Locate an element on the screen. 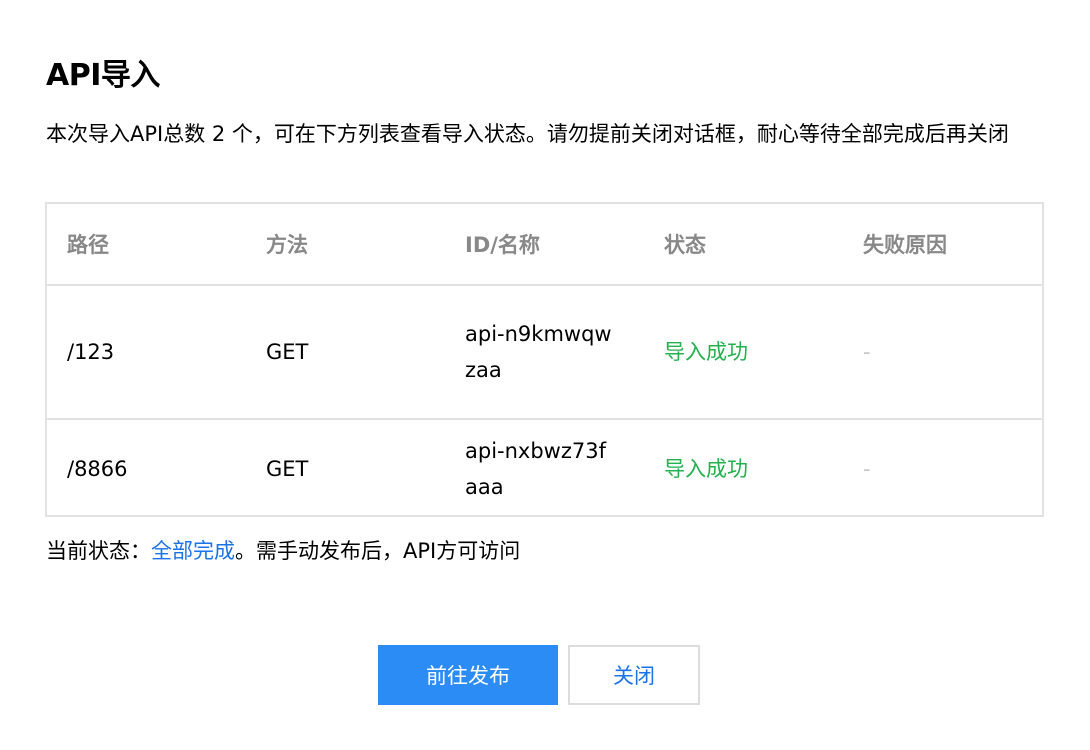  column-header-method: 方法 is located at coordinates (345, 245).